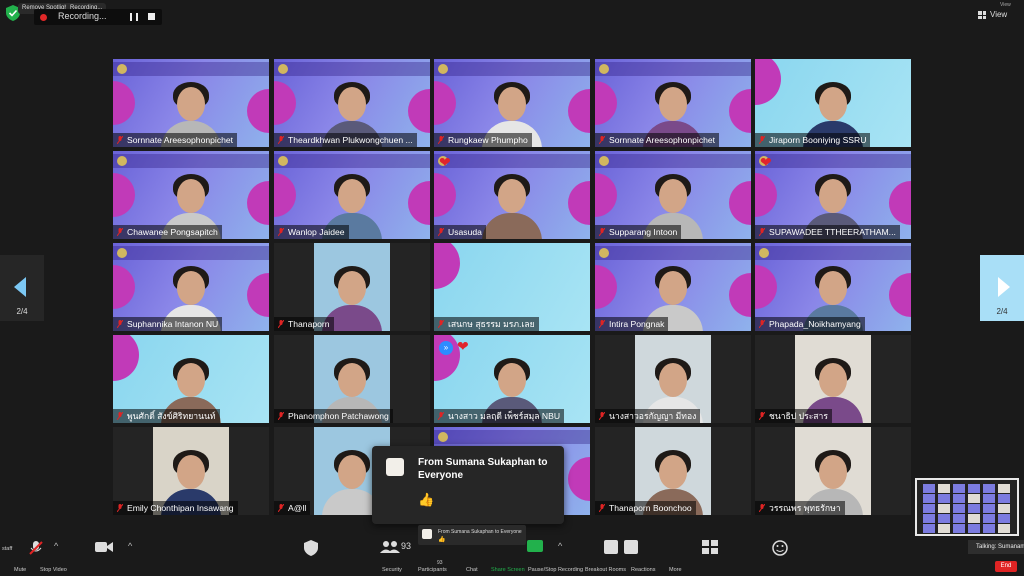  Describe the element at coordinates (631, 547) in the screenshot. I see `stop-recording-big-icon` at that location.